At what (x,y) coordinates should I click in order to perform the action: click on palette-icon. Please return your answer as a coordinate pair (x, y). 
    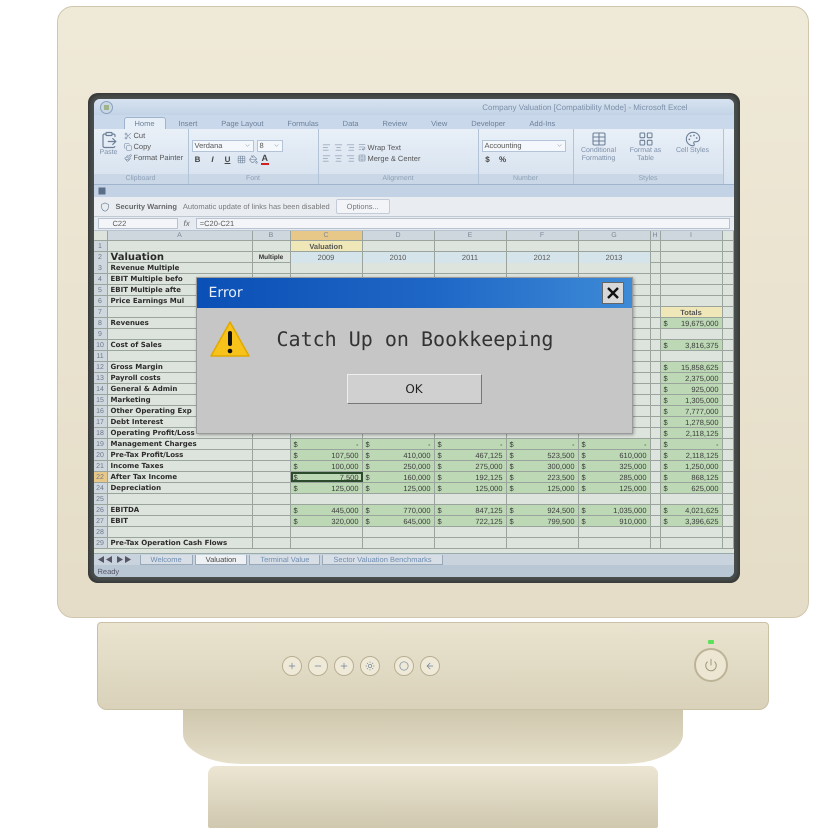
    Looking at the image, I should click on (692, 139).